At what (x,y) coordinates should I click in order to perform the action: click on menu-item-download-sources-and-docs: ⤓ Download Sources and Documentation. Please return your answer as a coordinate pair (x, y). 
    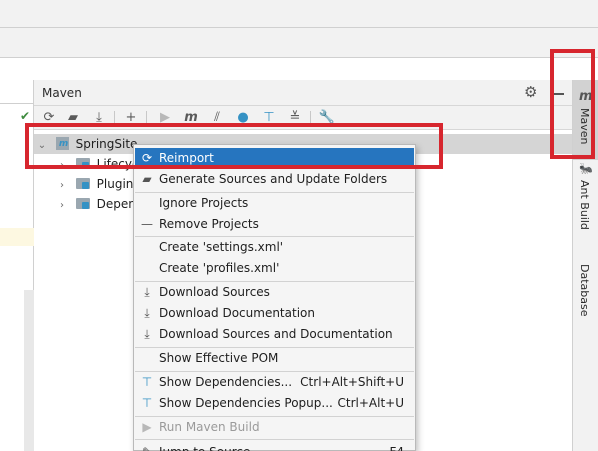
    Looking at the image, I should click on (274, 334).